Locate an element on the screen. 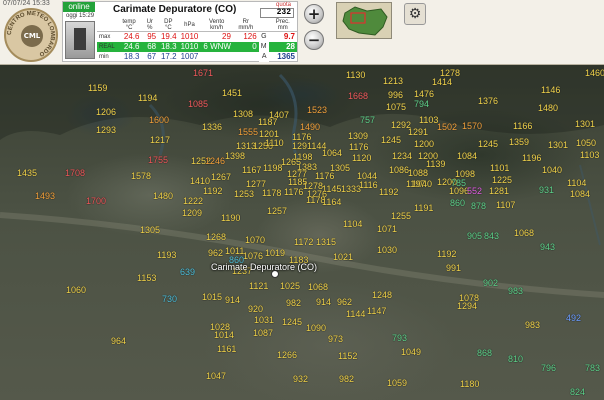 This screenshot has width=604, height=400. station-value-label: 1021 is located at coordinates (343, 257).